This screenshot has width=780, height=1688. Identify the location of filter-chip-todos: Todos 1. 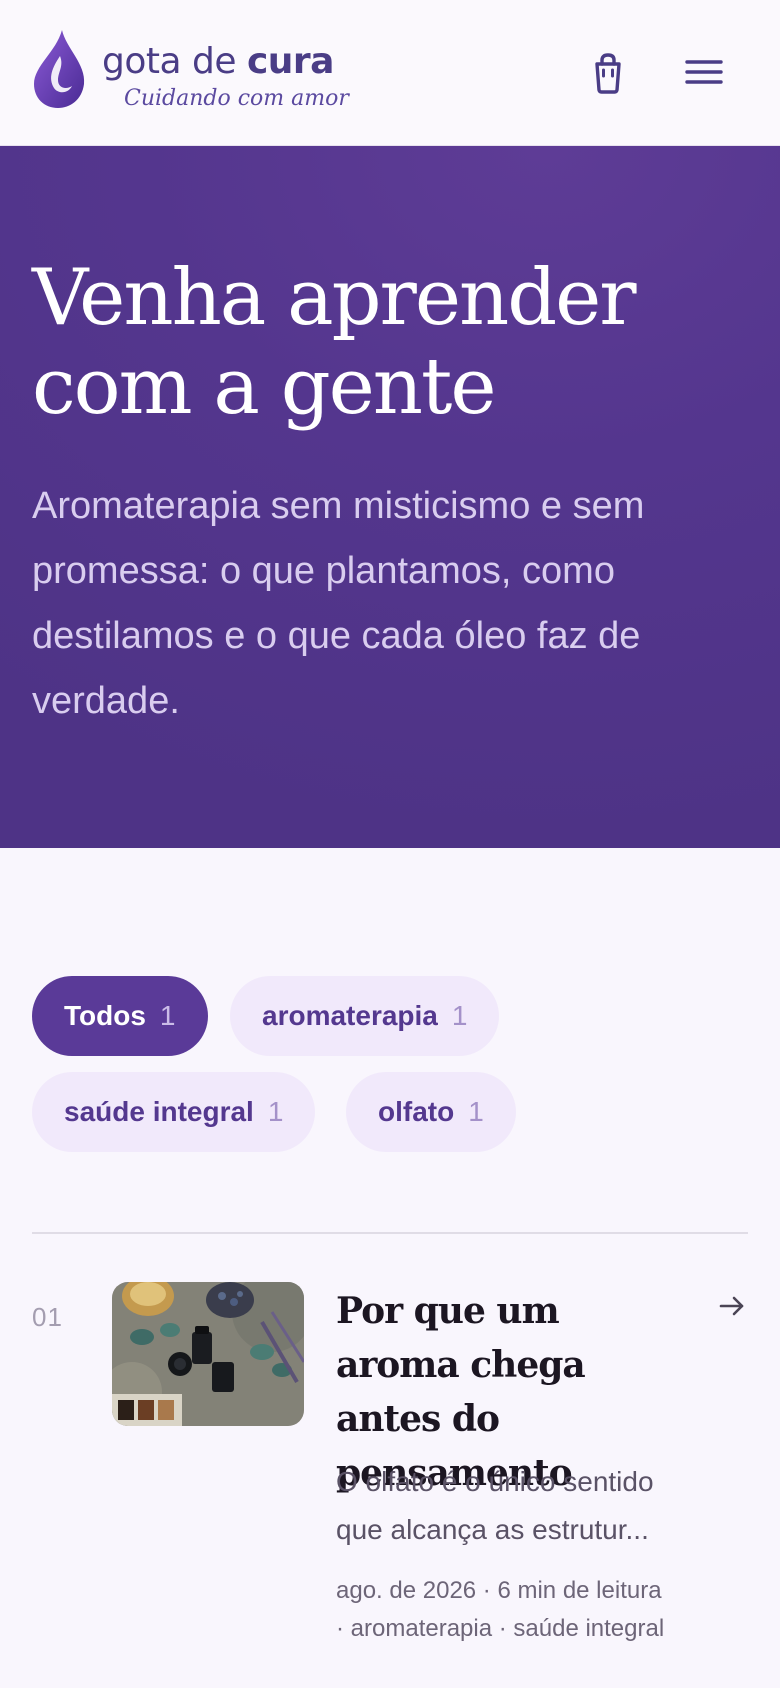
(120, 1016).